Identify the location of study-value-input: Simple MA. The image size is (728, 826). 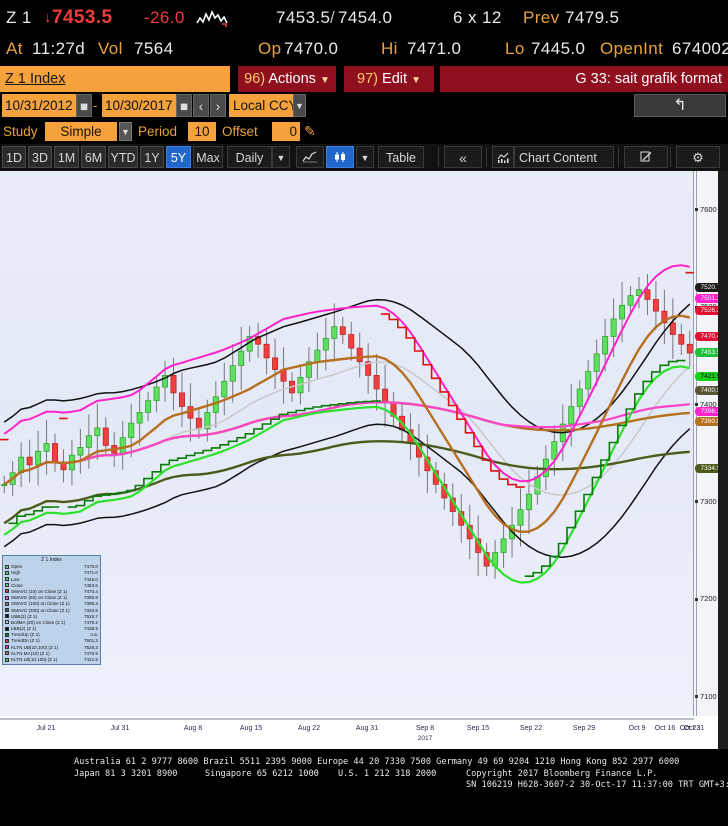
(81, 140).